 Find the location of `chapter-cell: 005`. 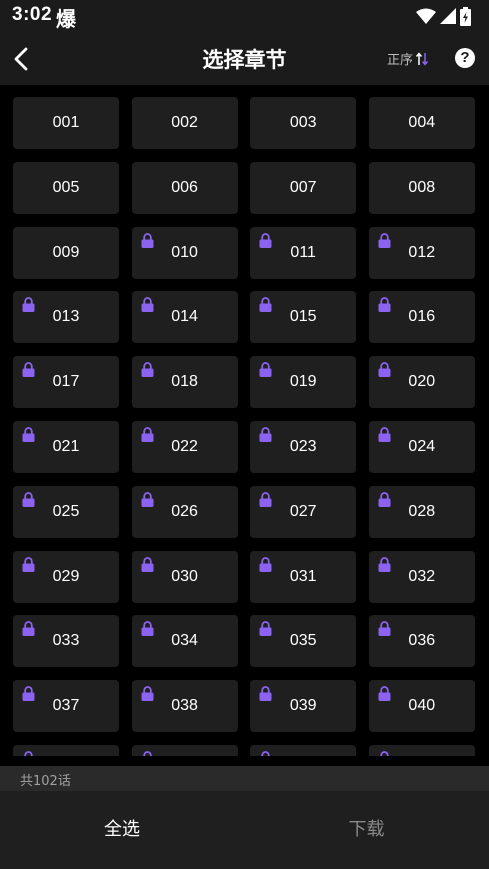

chapter-cell: 005 is located at coordinates (66, 187).